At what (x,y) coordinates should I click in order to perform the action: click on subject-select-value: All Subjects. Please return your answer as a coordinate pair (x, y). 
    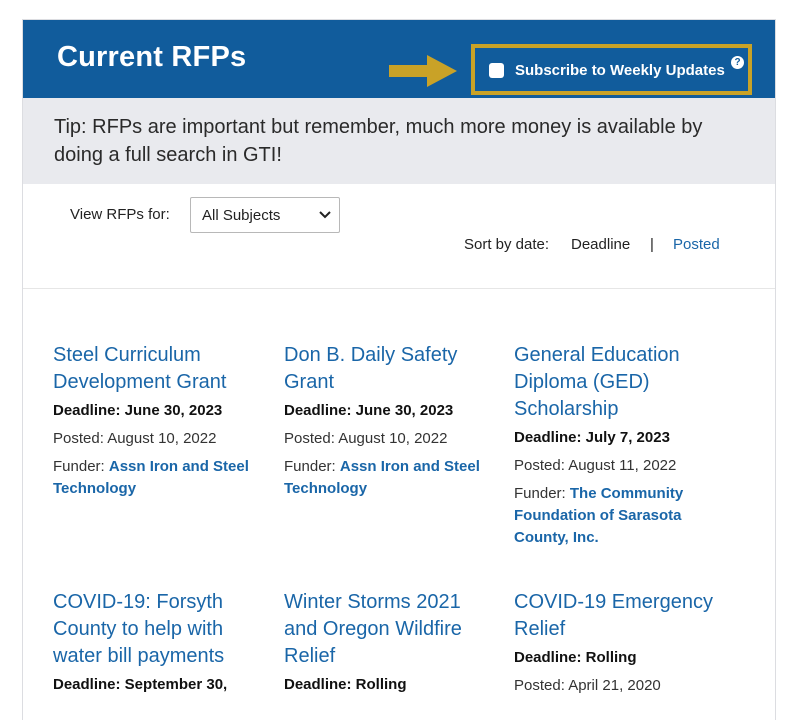
    Looking at the image, I should click on (241, 215).